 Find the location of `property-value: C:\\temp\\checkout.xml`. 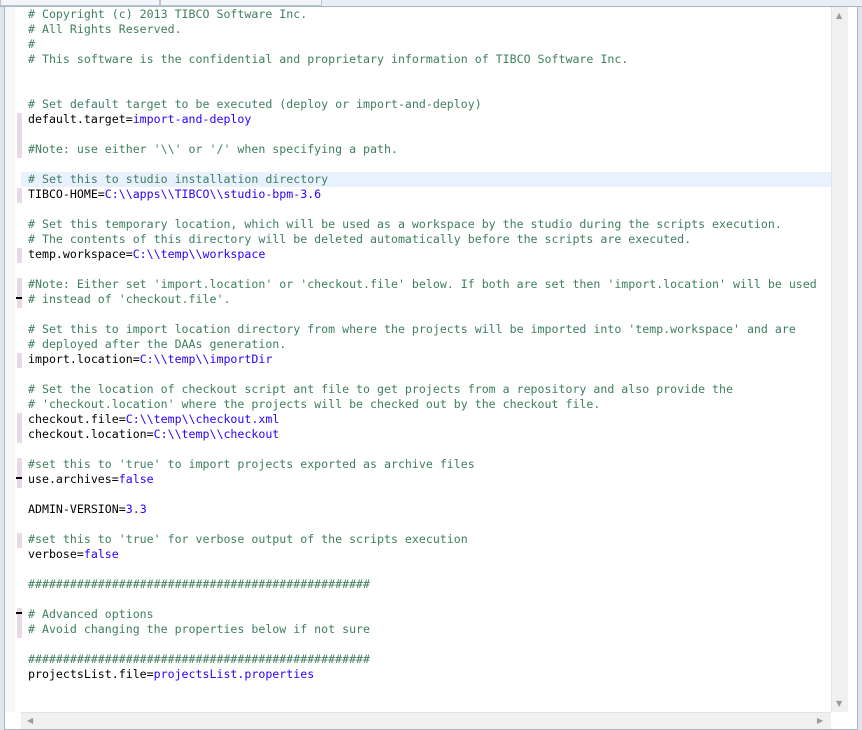

property-value: C:\\temp\\checkout.xml is located at coordinates (202, 419).